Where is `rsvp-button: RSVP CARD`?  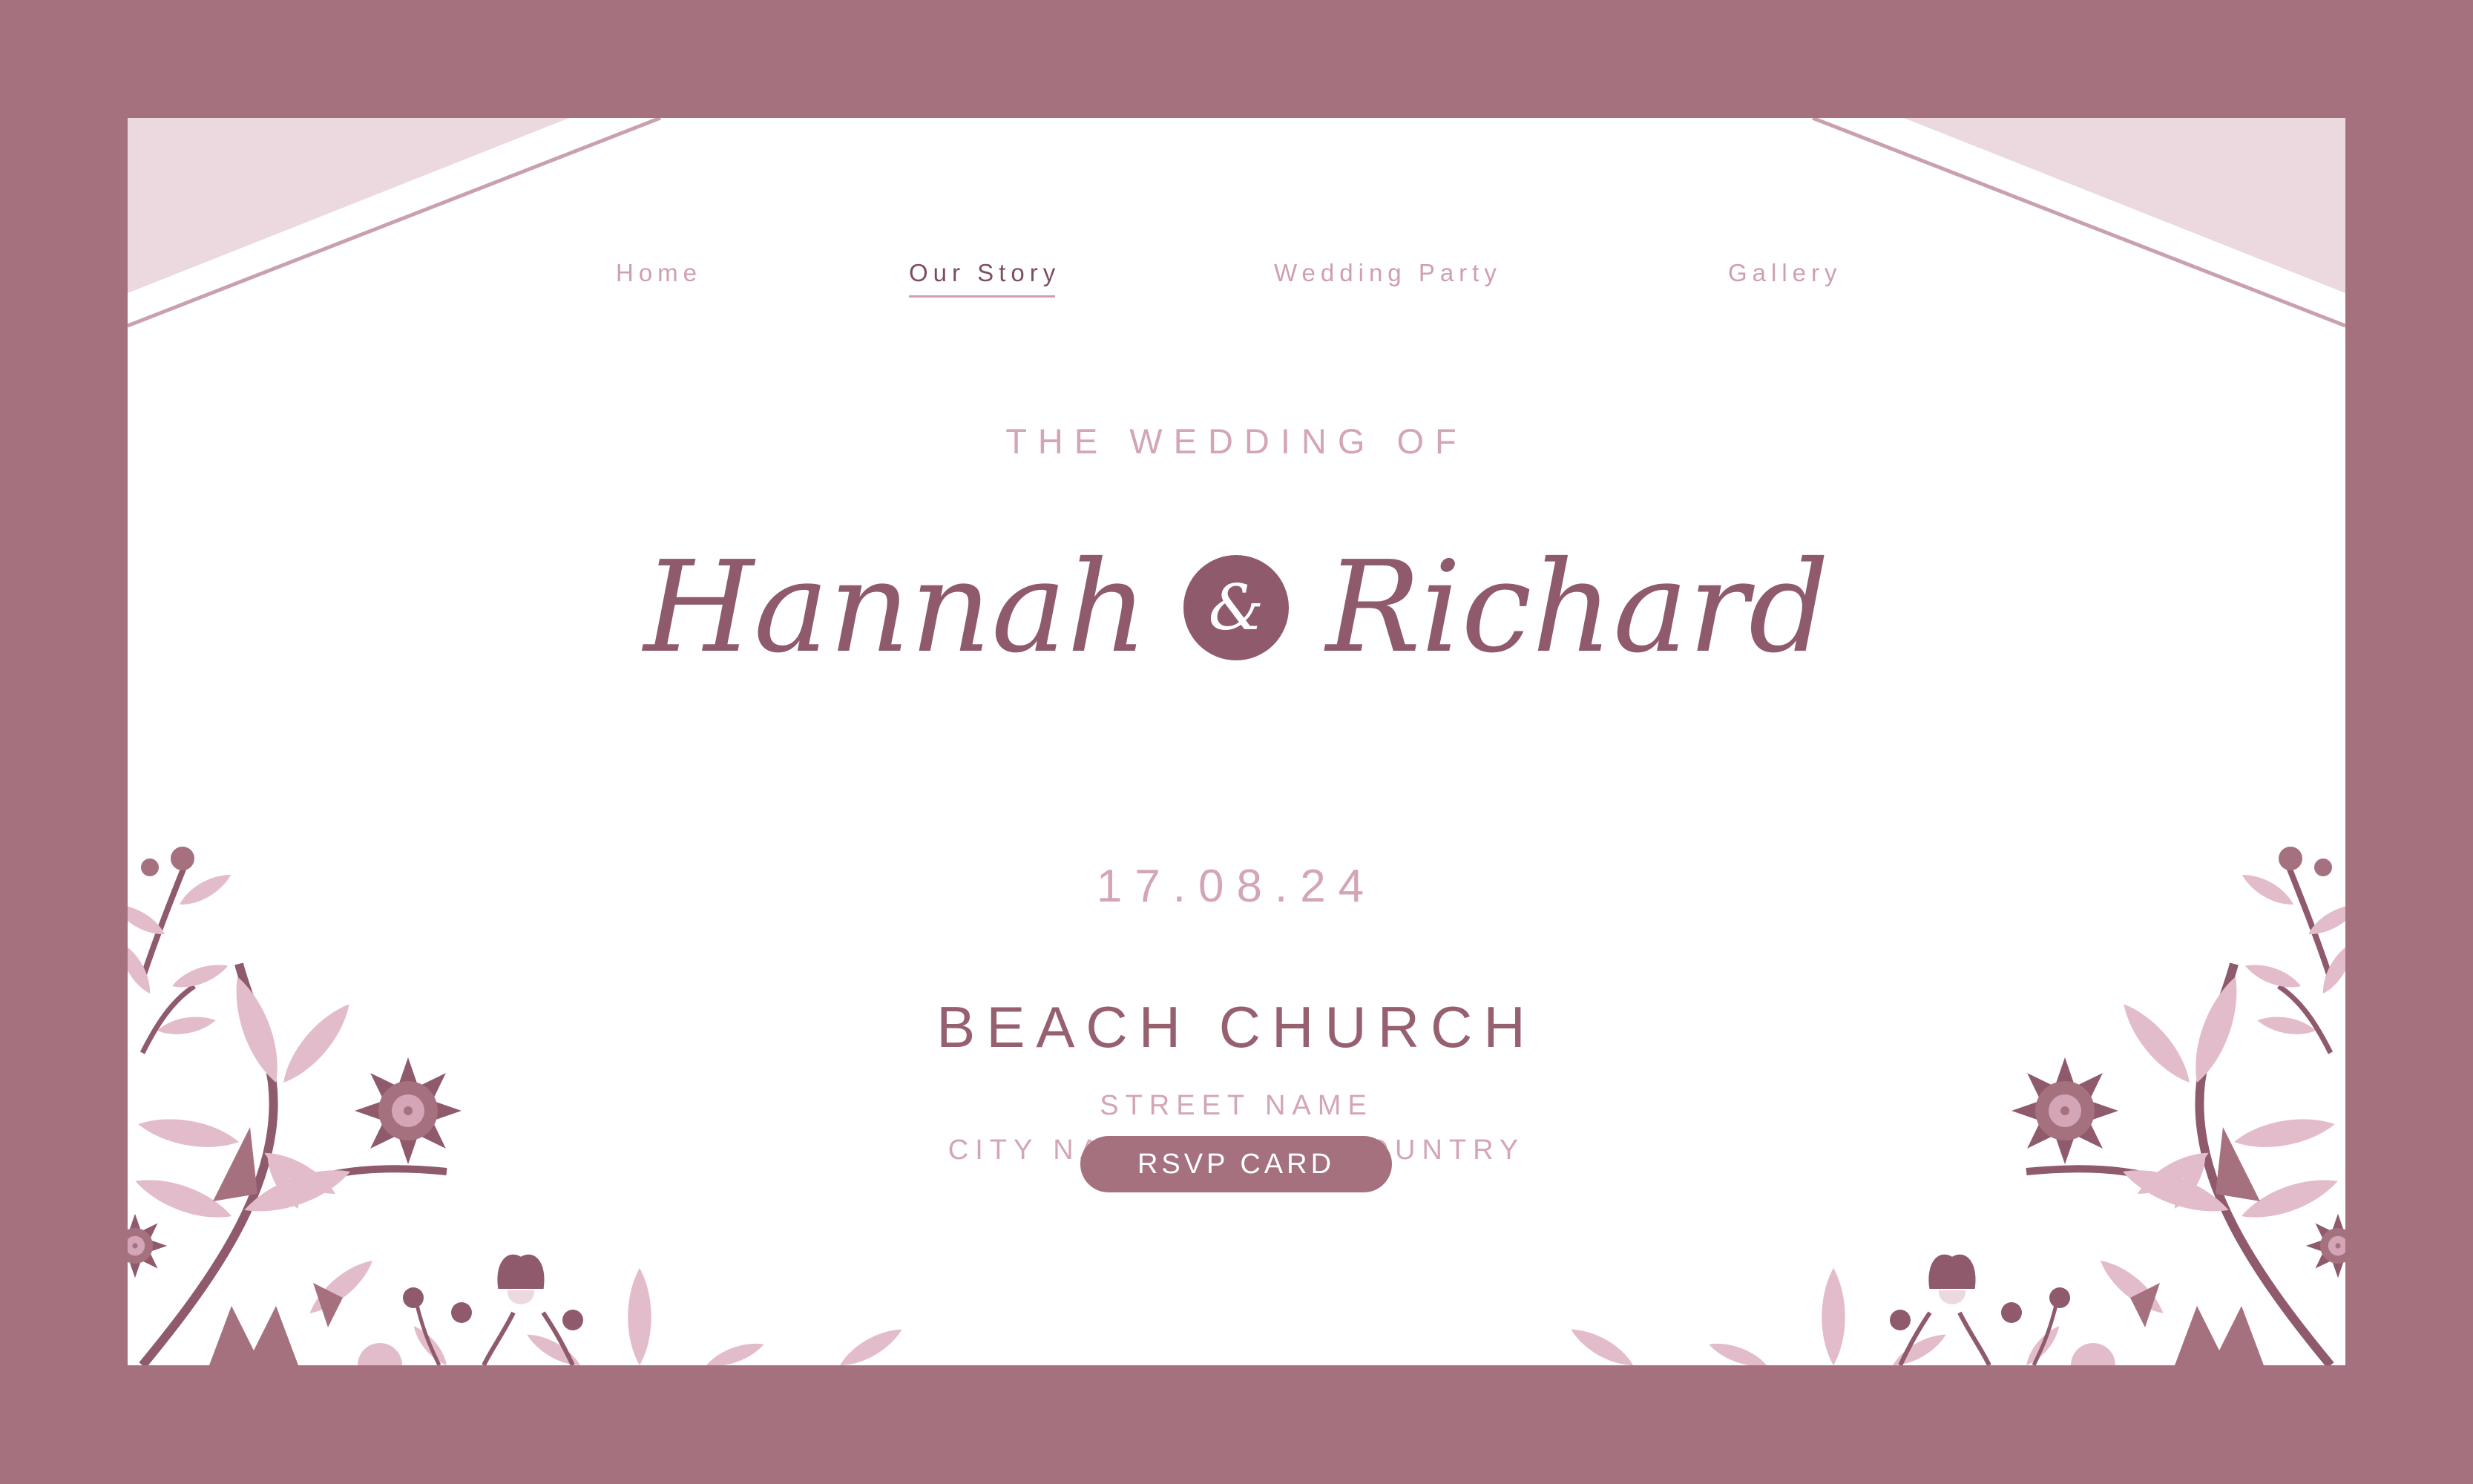
rsvp-button: RSVP CARD is located at coordinates (1236, 1164).